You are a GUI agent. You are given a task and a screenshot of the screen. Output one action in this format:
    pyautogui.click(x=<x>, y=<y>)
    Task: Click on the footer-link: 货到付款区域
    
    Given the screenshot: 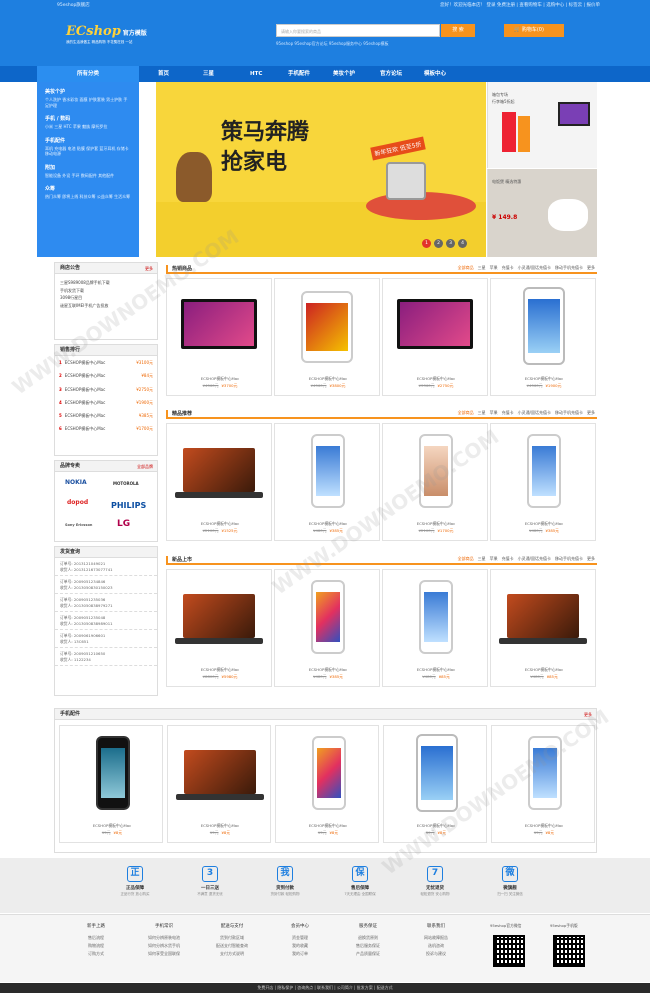 What is the action you would take?
    pyautogui.click(x=232, y=938)
    